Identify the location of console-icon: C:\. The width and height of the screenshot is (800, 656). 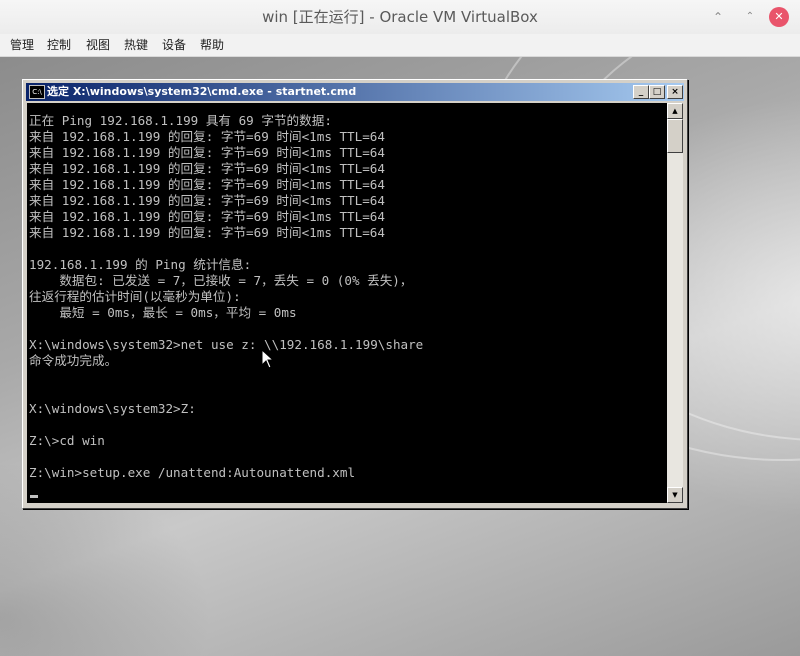
(37, 92).